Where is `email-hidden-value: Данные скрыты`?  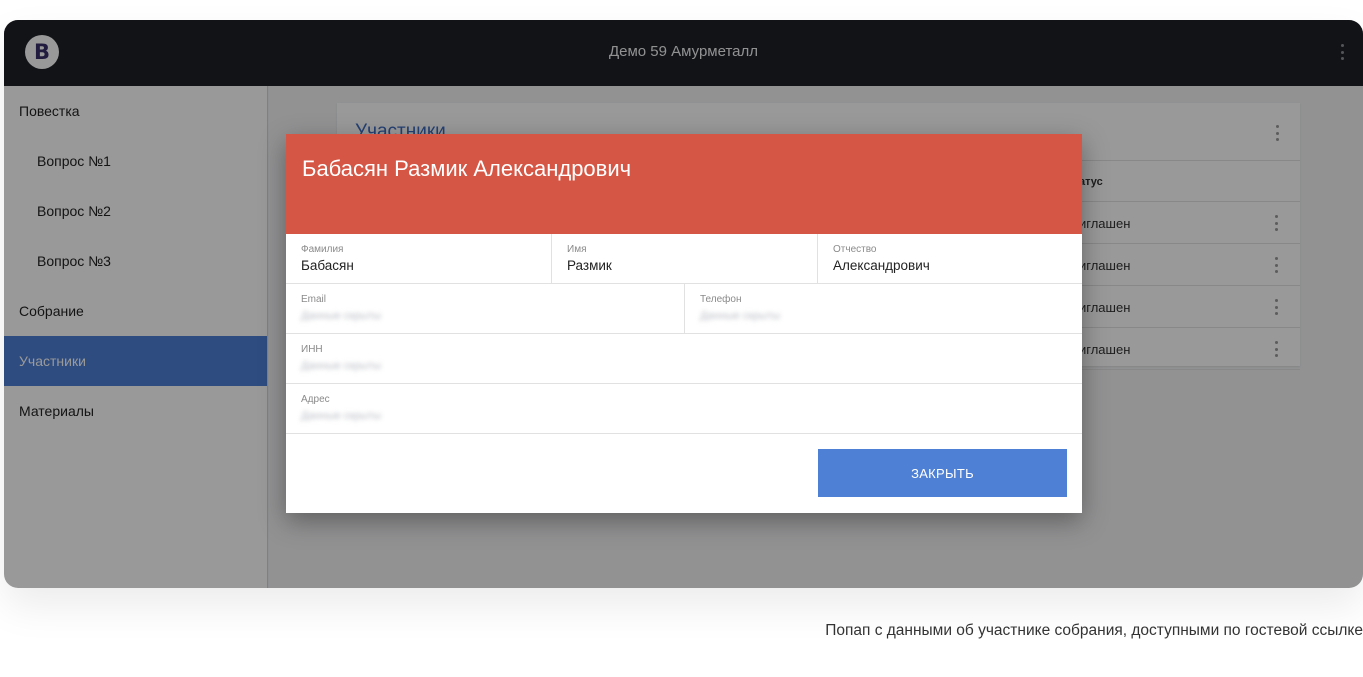
email-hidden-value: Данные скрыты is located at coordinates (341, 316).